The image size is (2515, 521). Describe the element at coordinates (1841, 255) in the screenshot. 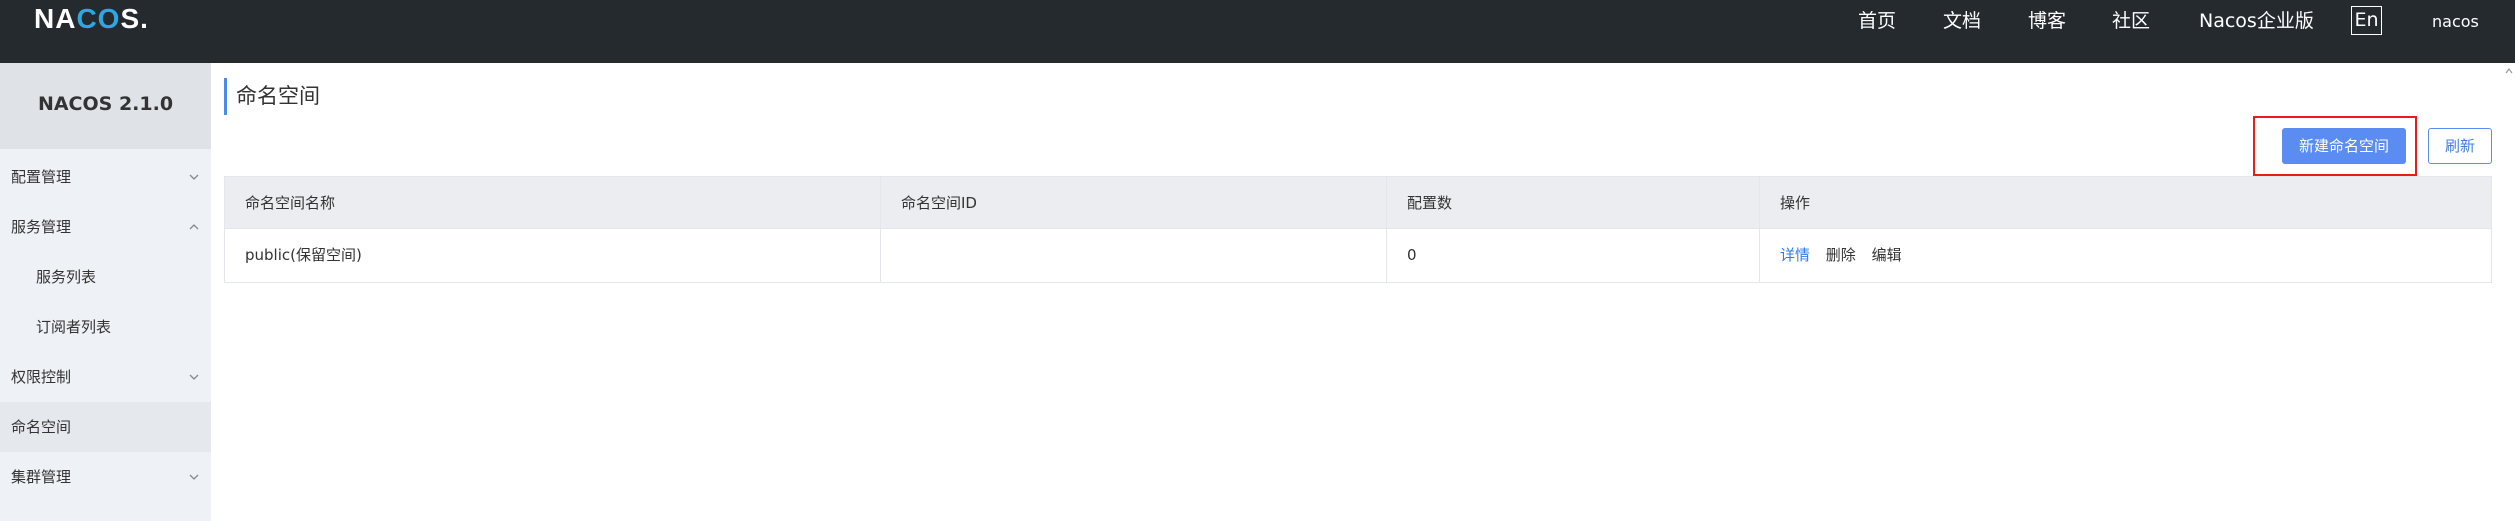

I see `delete-link: 删除` at that location.